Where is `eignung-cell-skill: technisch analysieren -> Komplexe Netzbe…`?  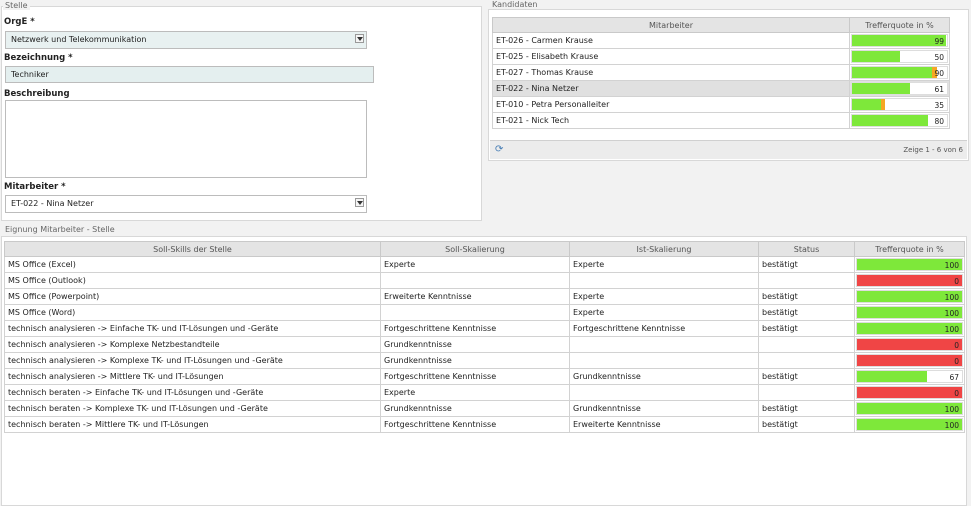 eignung-cell-skill: technisch analysieren -> Komplexe Netzbe… is located at coordinates (192, 344).